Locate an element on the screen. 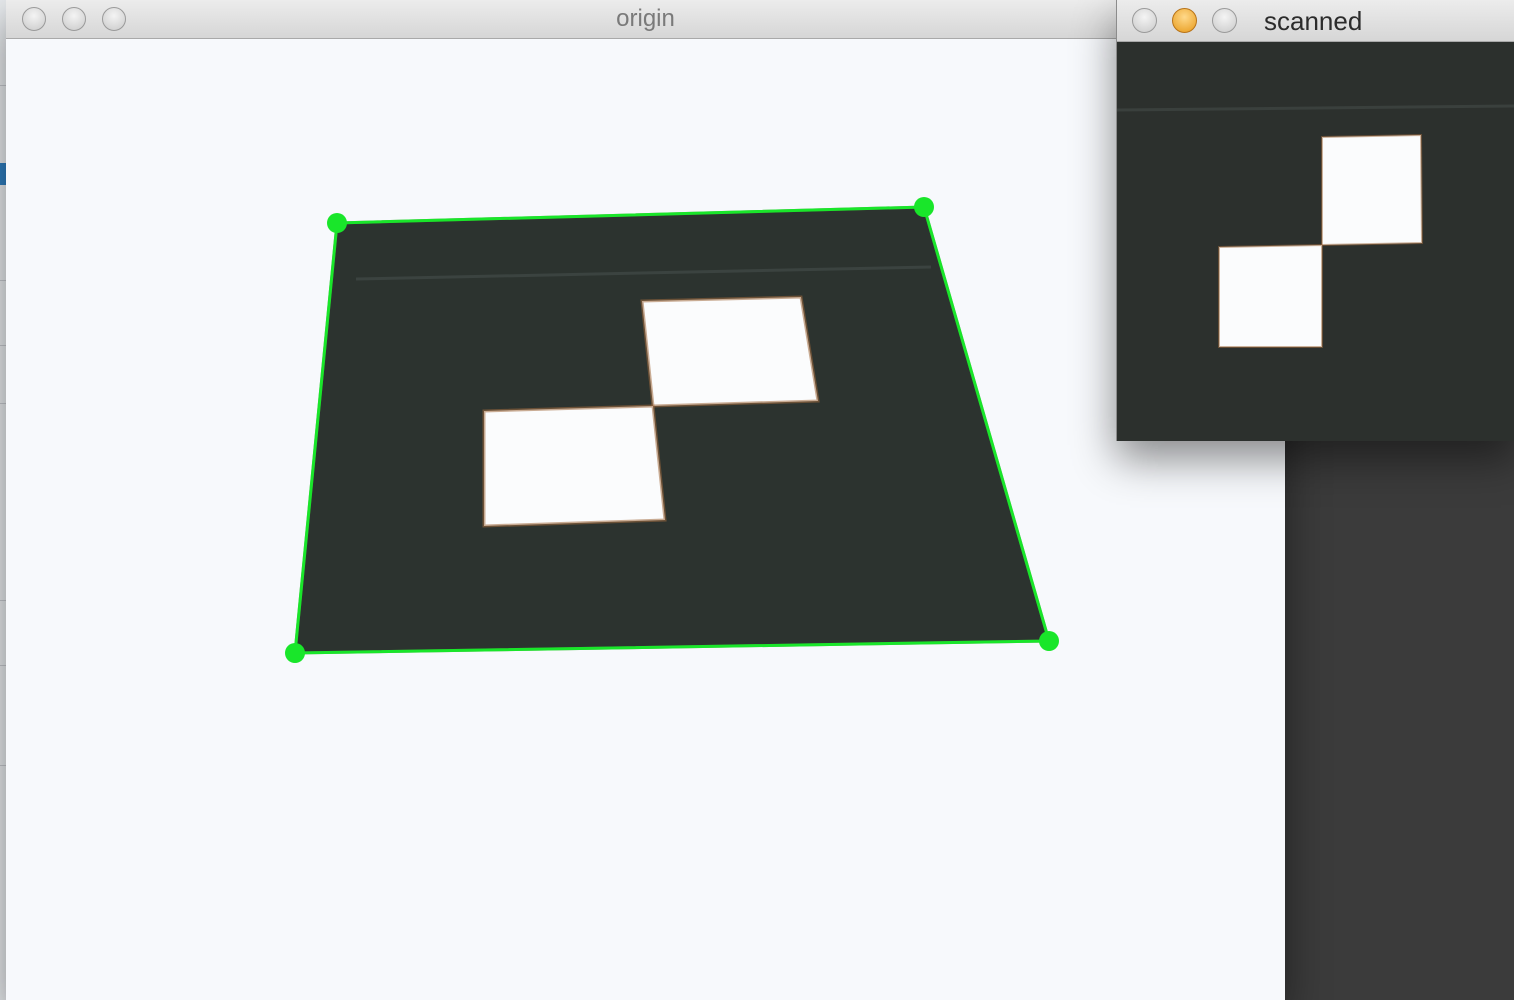  scanned-titlebar: scanned is located at coordinates (1315, 21).